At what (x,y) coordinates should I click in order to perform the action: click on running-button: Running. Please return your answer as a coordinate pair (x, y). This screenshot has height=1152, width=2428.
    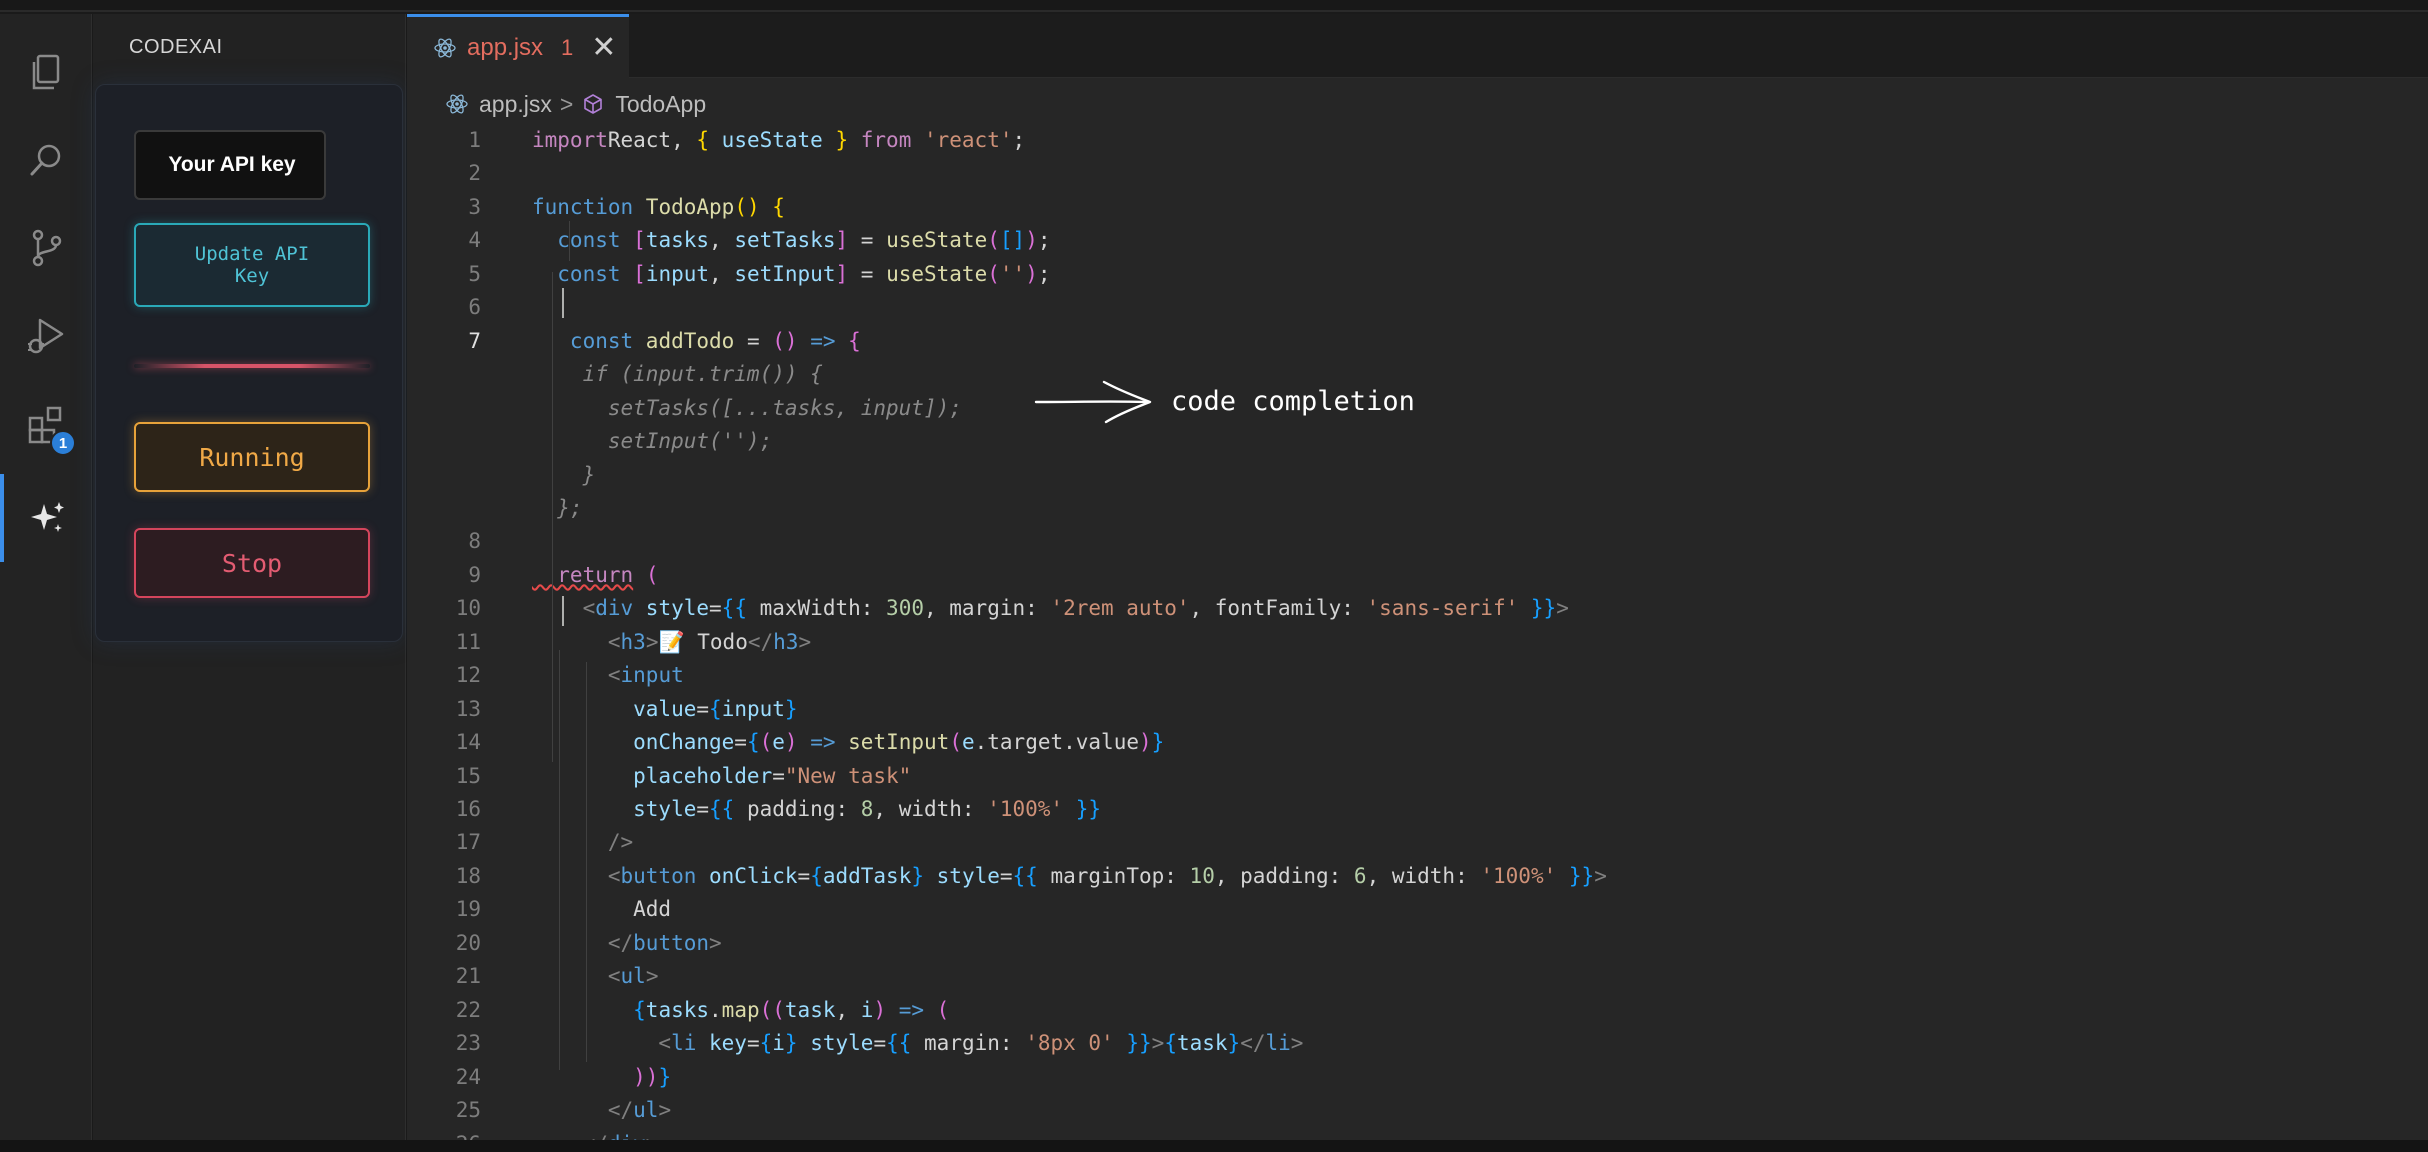
    Looking at the image, I should click on (252, 457).